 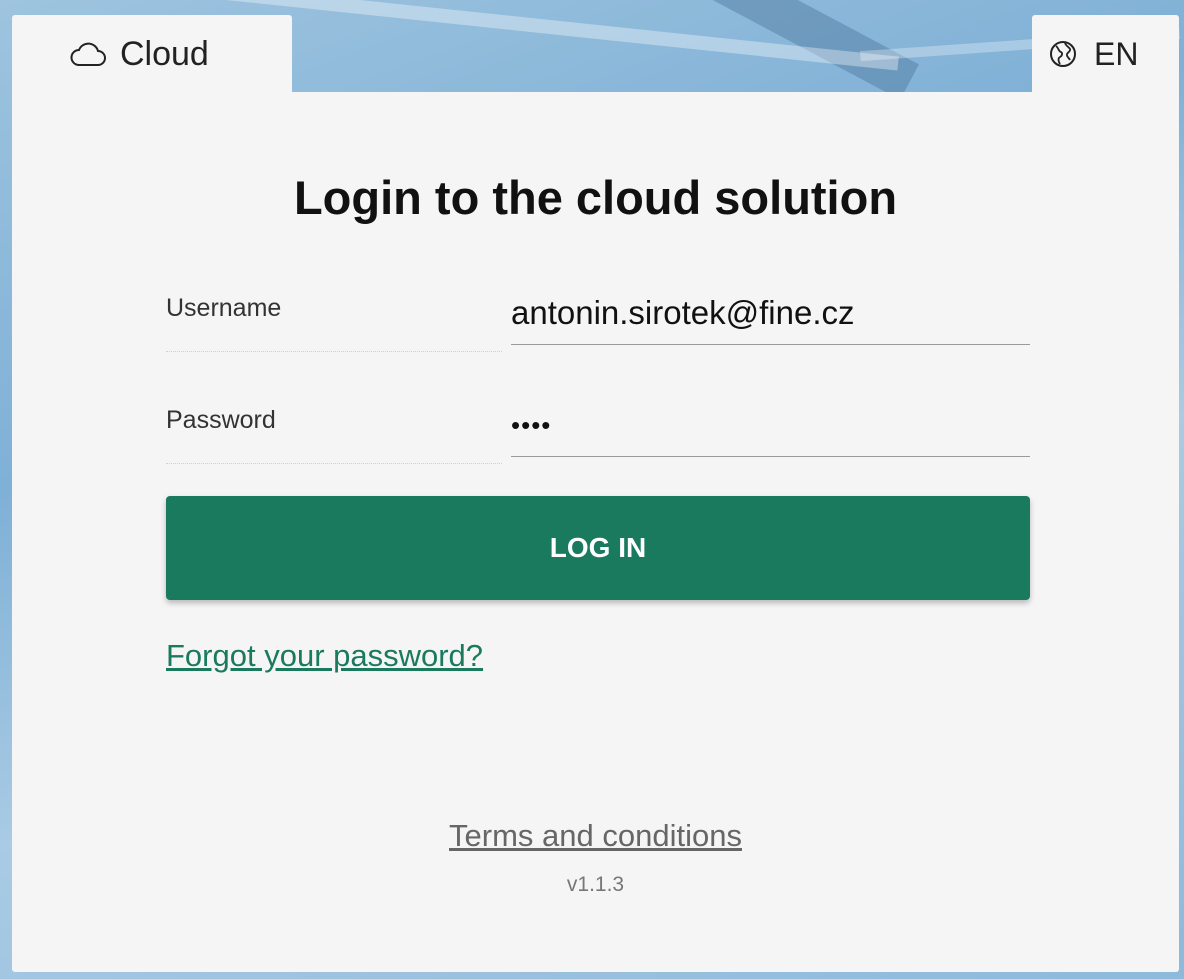 I want to click on language-selector: EN, so click(x=1105, y=54).